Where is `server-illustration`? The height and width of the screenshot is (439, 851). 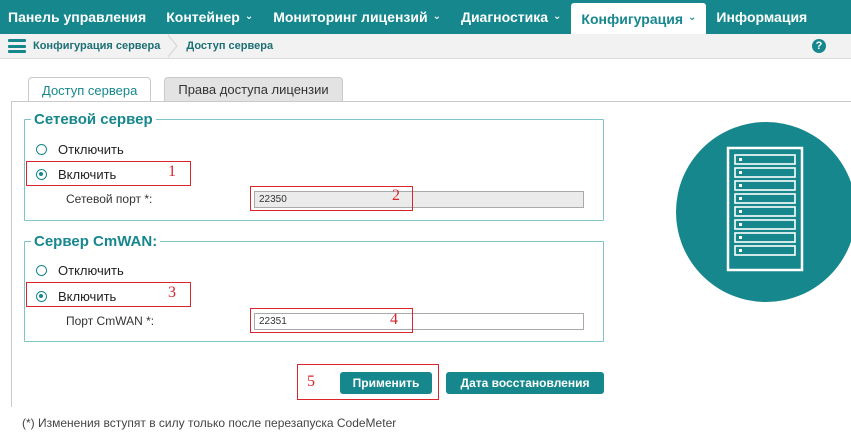
server-illustration is located at coordinates (763, 212).